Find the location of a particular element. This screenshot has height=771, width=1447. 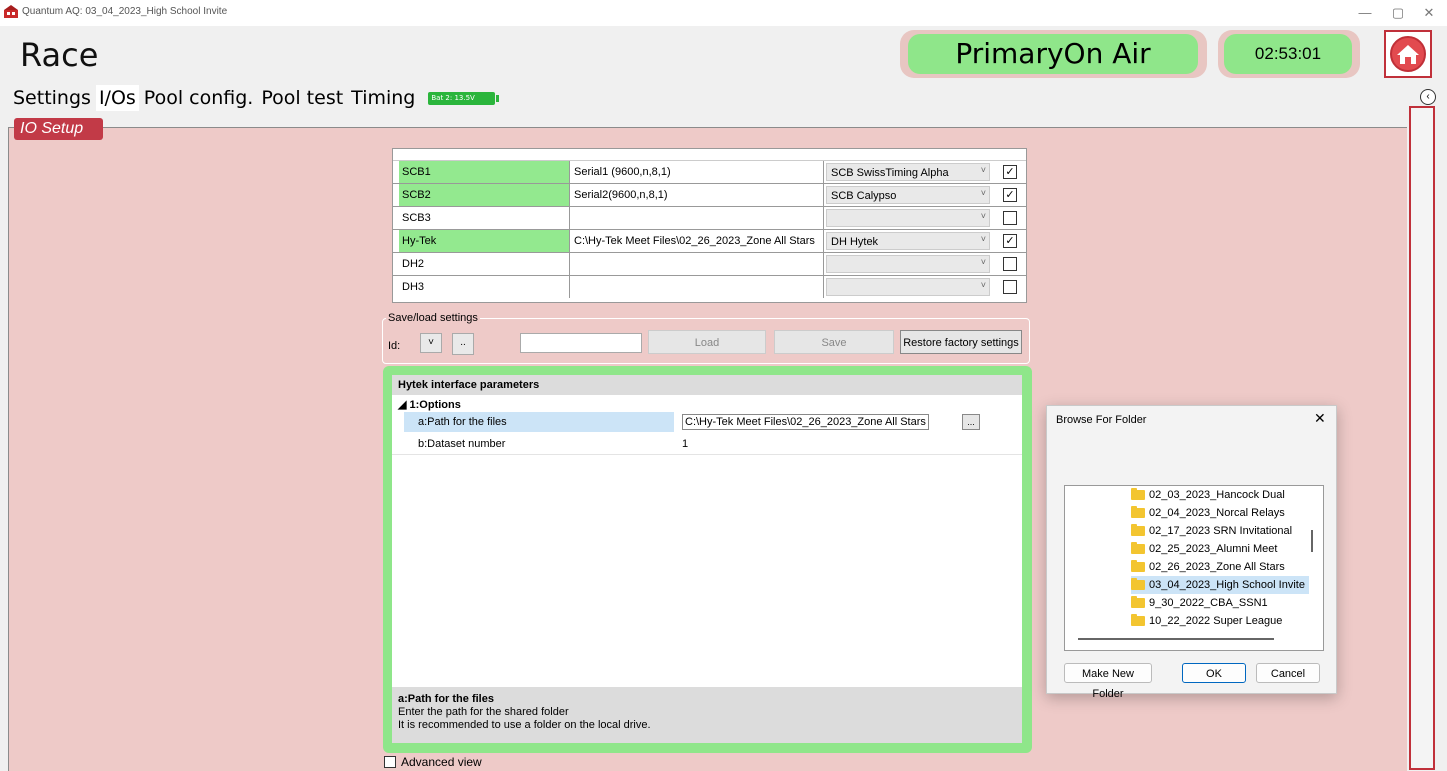

io-port: Serial1 (9600,n,8,1) is located at coordinates (697, 172).